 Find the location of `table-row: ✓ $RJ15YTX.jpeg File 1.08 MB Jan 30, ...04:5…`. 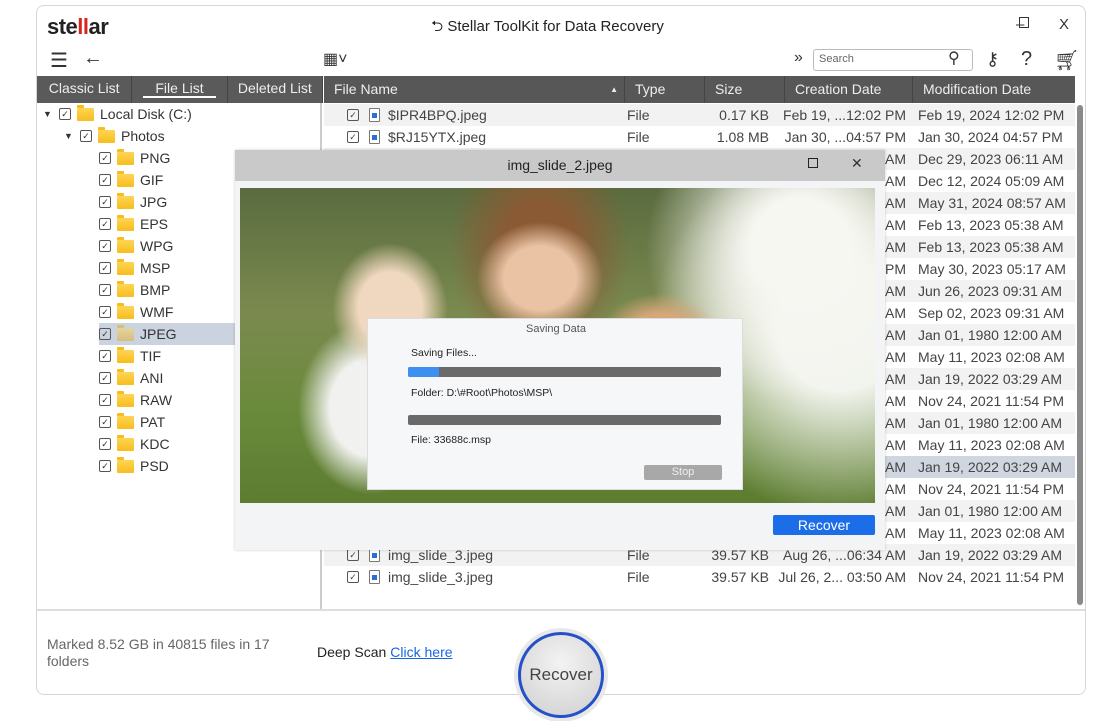

table-row: ✓ $RJ15YTX.jpeg File 1.08 MB Jan 30, ...04:5… is located at coordinates (699, 137).